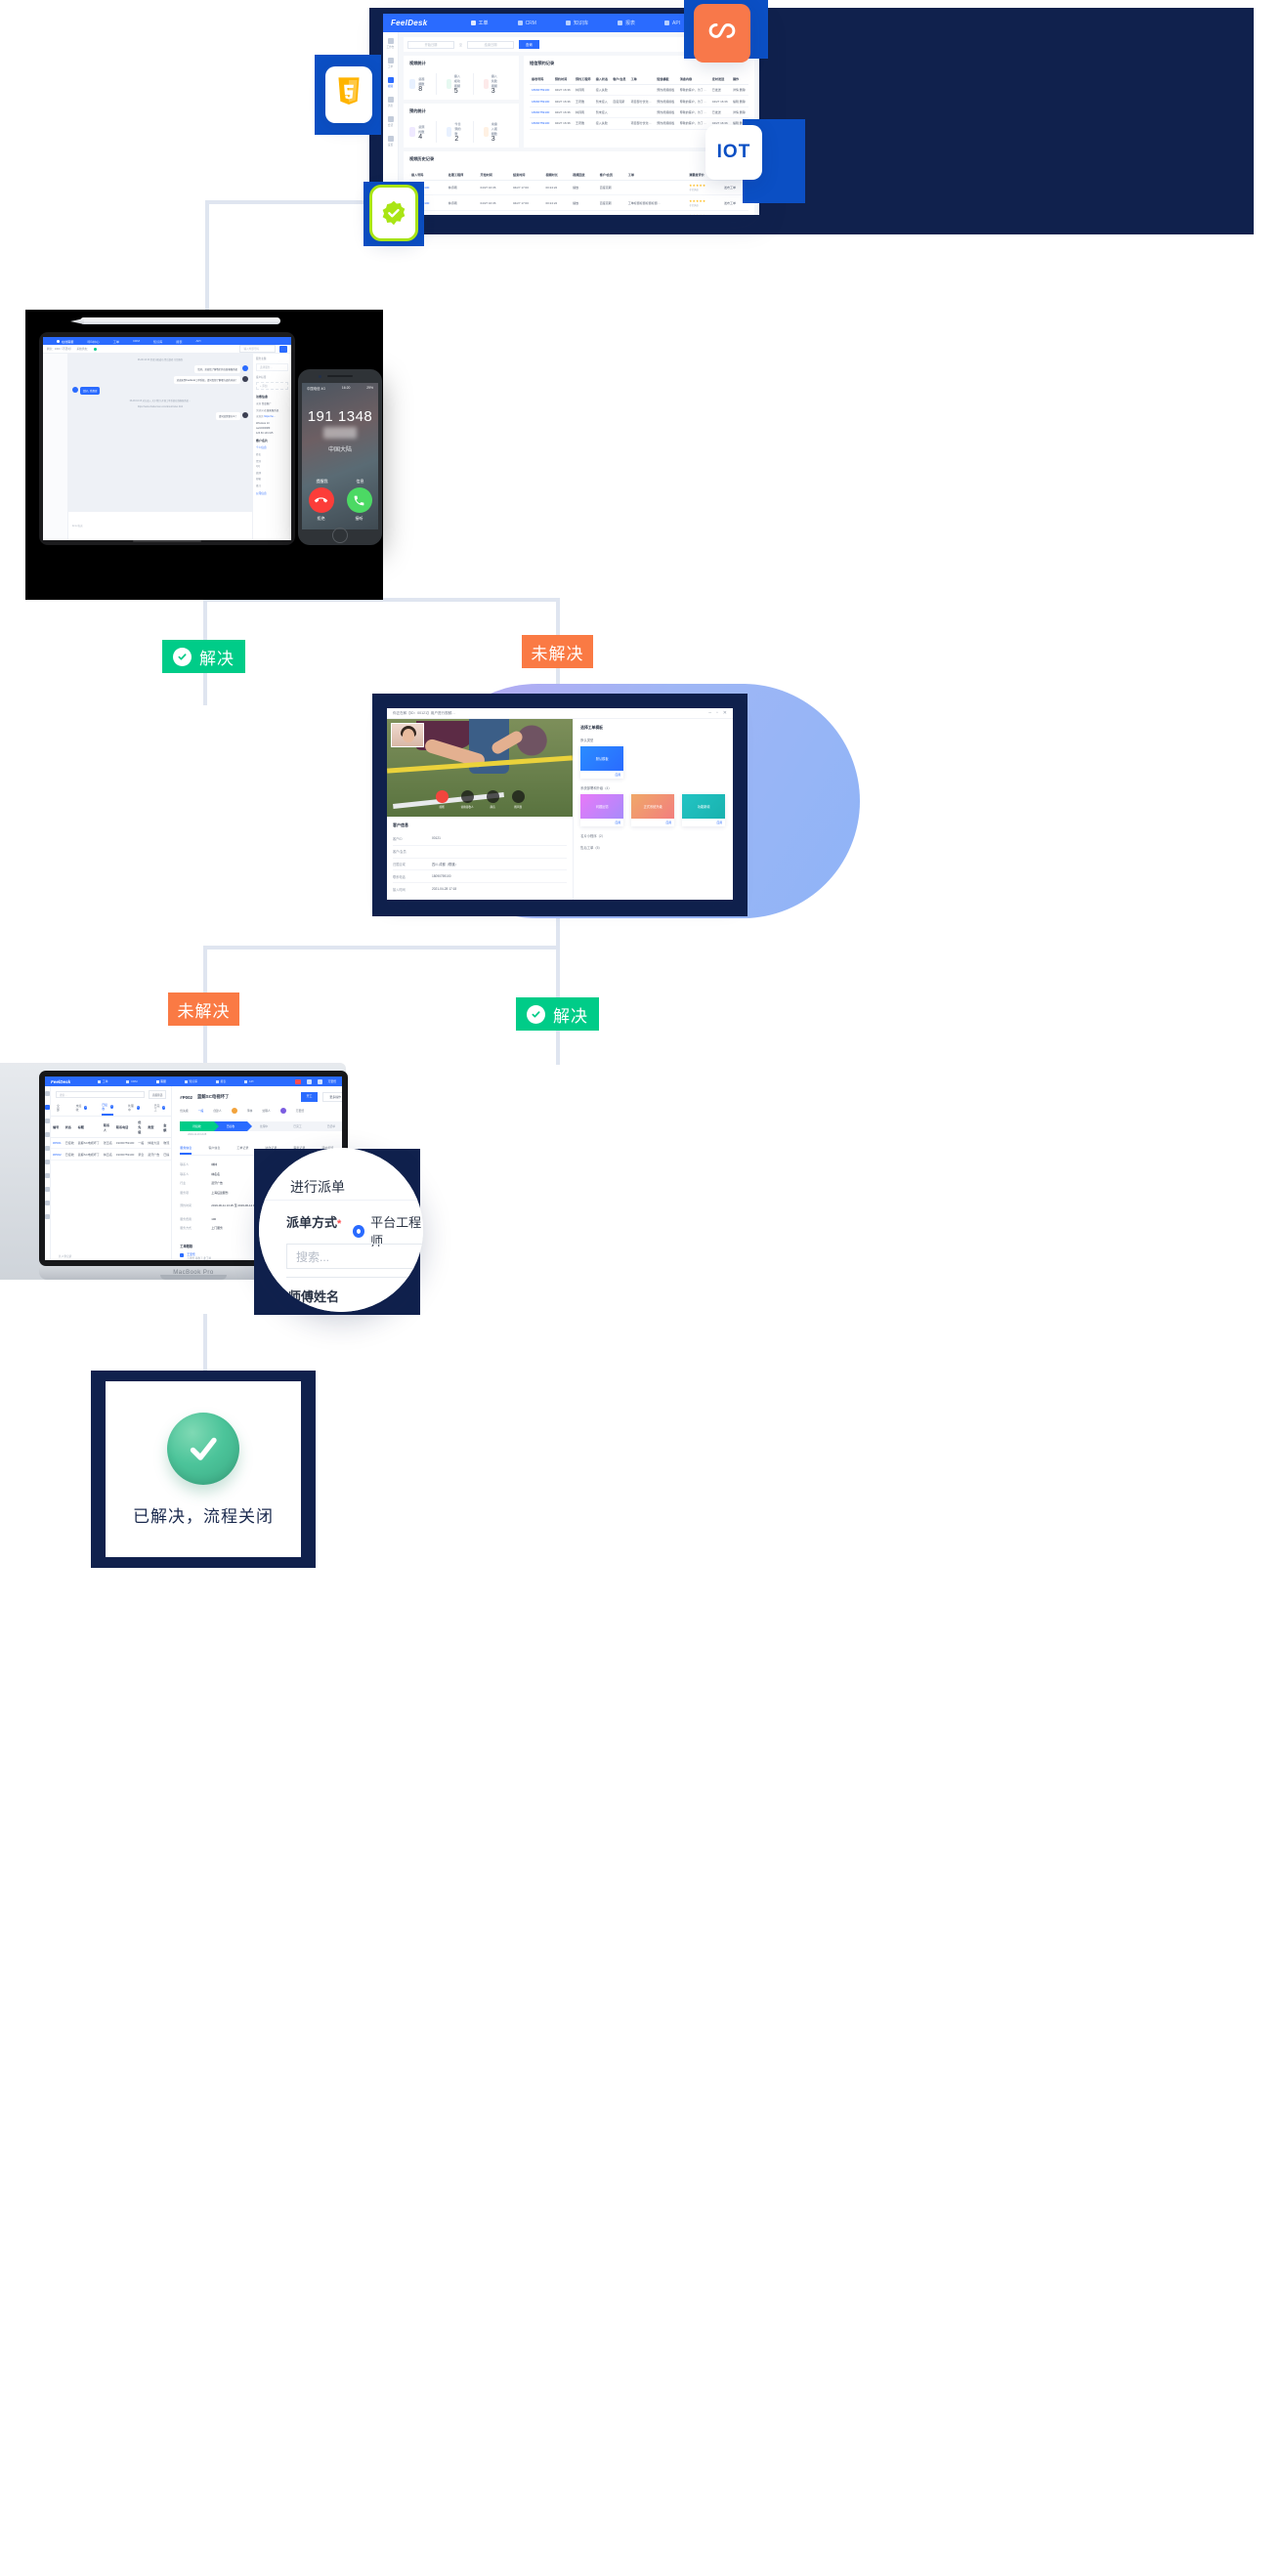 This screenshot has height=2576, width=1282. What do you see at coordinates (479, 23) in the screenshot?
I see `nav-item-gongdan: 工单` at bounding box center [479, 23].